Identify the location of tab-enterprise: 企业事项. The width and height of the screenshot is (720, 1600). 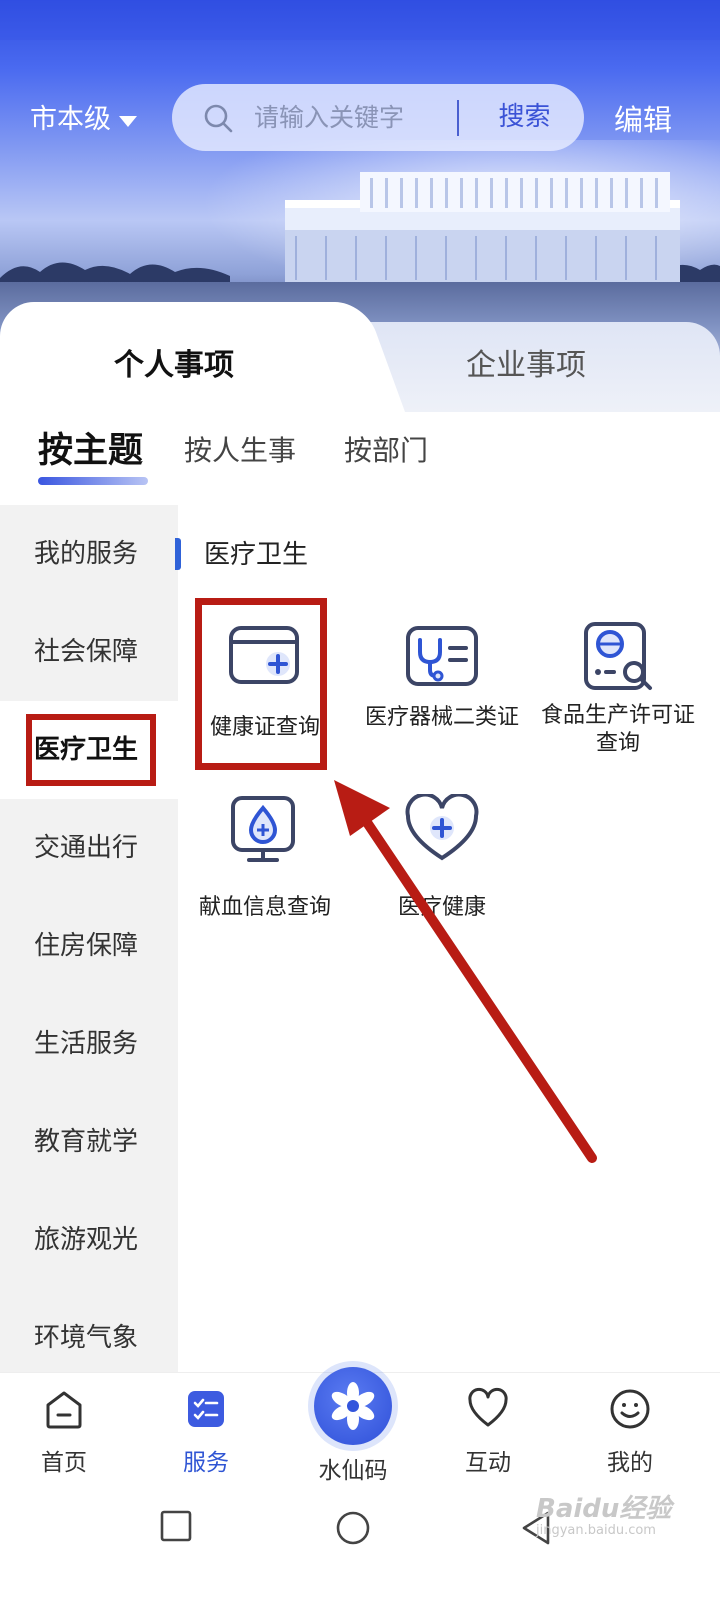
(526, 362).